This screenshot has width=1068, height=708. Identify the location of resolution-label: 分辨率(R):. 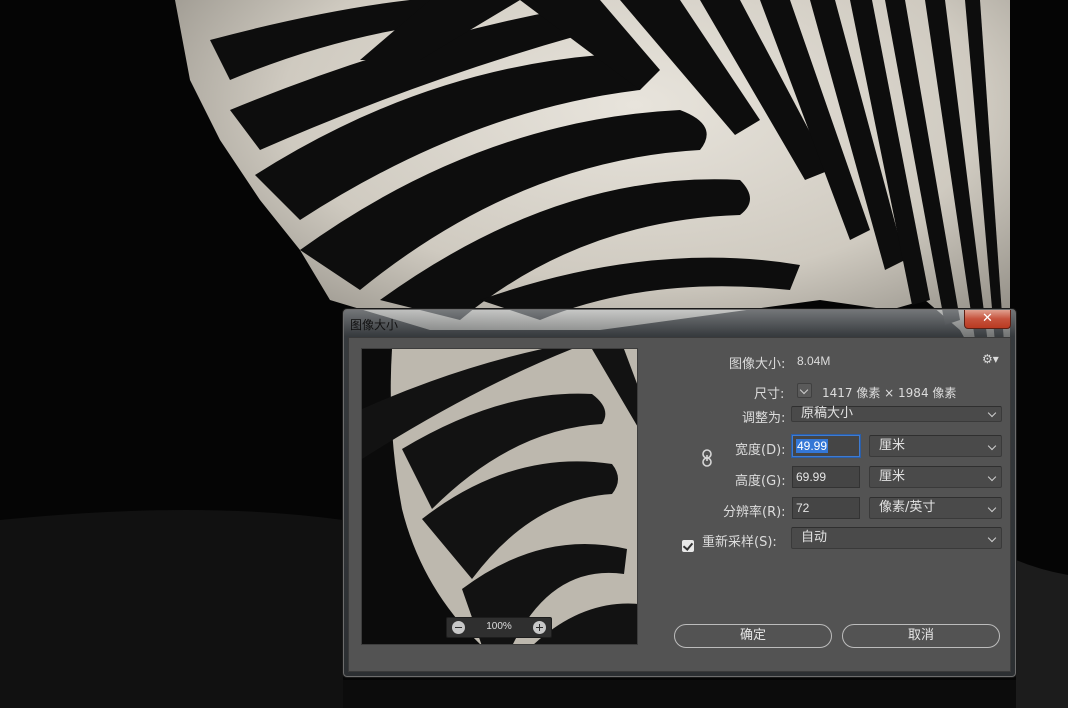
(754, 512).